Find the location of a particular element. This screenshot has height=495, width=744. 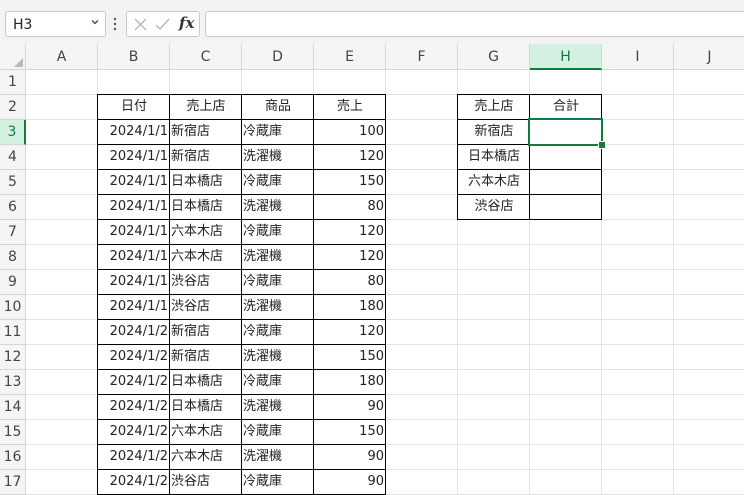

sales-header-cell: 売上 is located at coordinates (350, 107).